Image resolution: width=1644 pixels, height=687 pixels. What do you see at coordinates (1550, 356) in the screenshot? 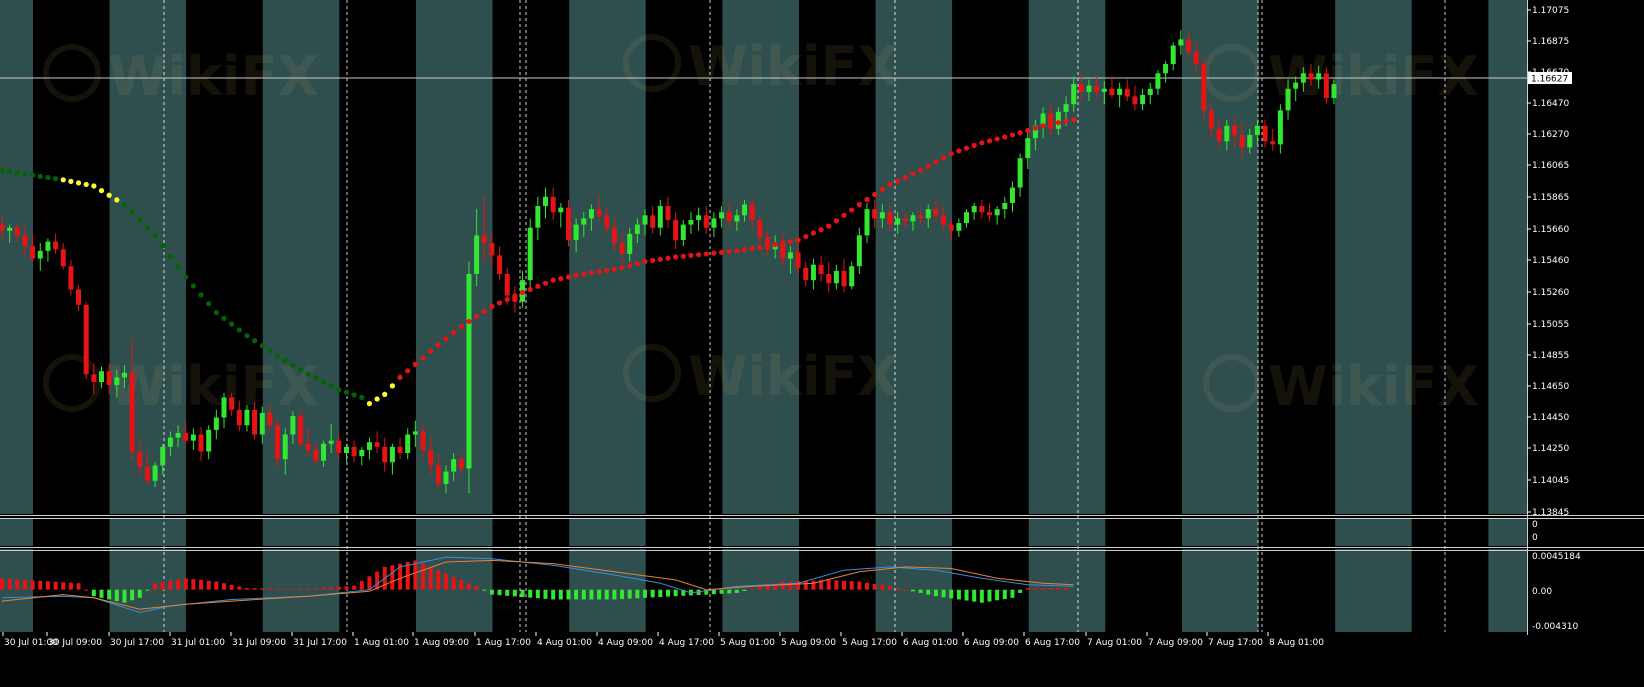
I see `price-tick-label: 1.14855` at bounding box center [1550, 356].